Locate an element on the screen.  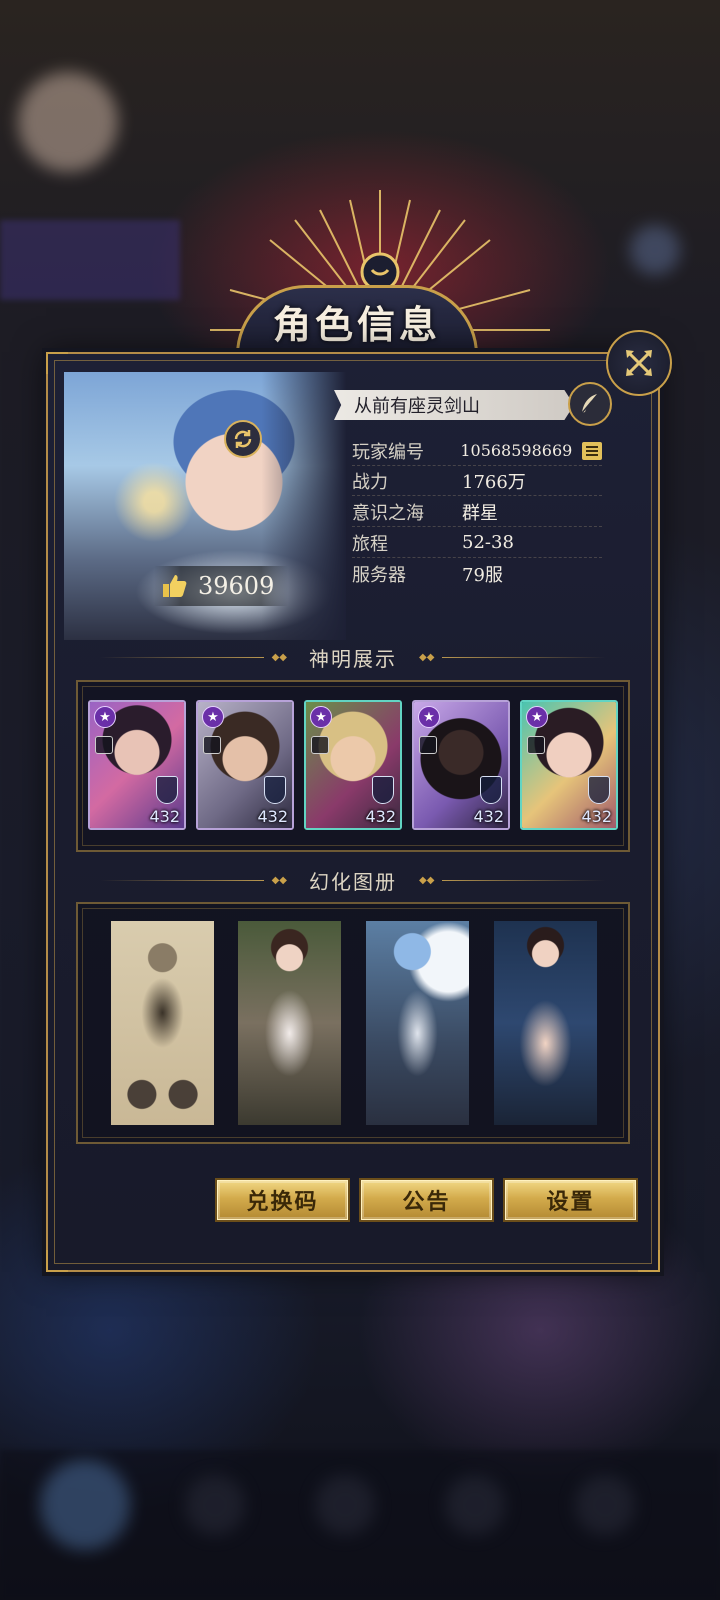
notice-button: 公告 is located at coordinates (426, 1200).